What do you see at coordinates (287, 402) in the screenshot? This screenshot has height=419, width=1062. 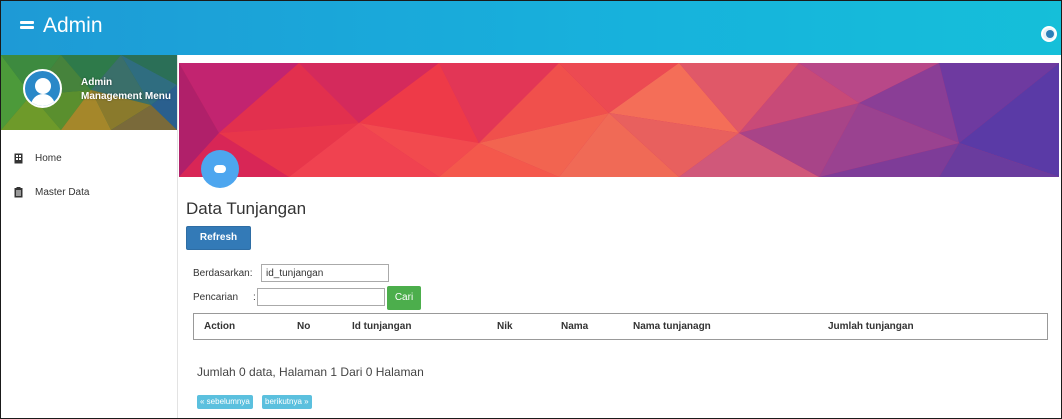 I see `next-page-button: berikutnya »` at bounding box center [287, 402].